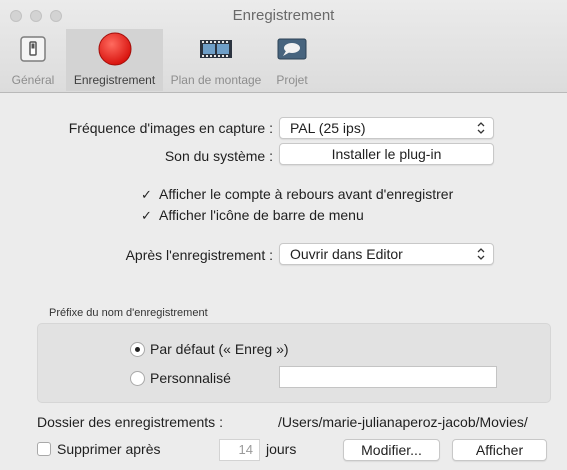  I want to click on frame-rate-value: PAL (25 ips), so click(328, 128).